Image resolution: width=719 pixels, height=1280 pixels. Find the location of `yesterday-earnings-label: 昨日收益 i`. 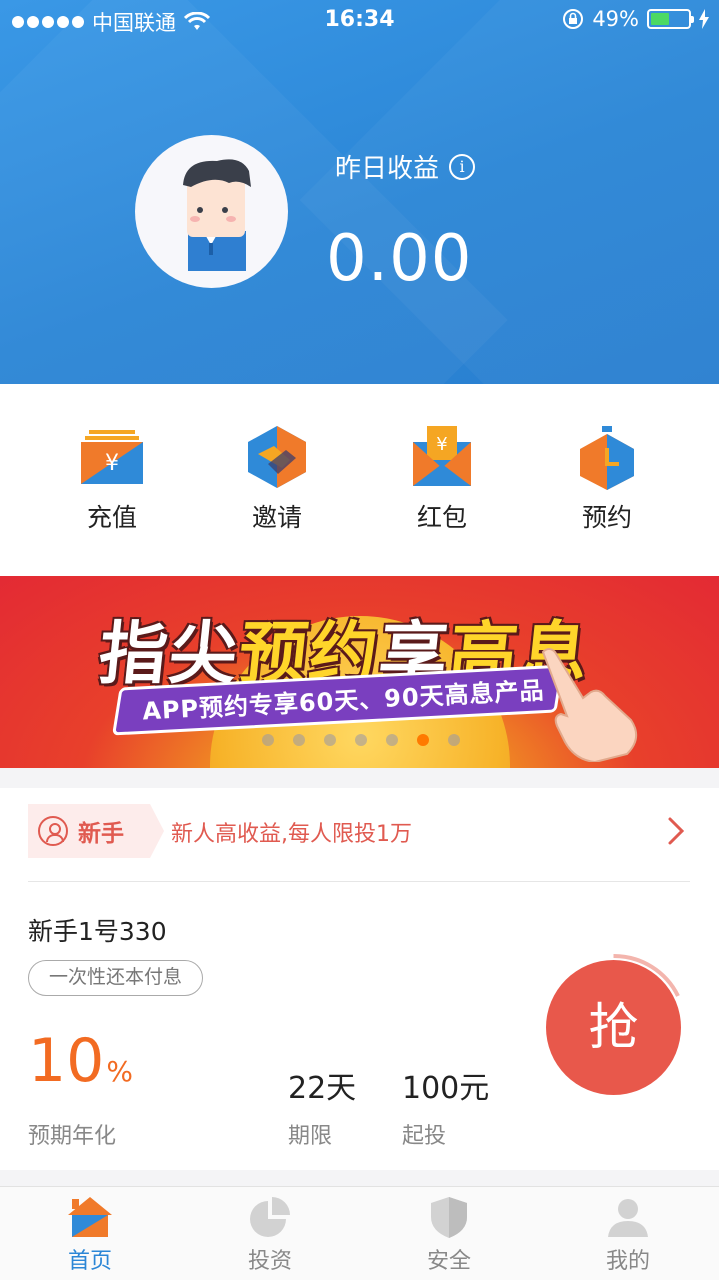

yesterday-earnings-label: 昨日收益 i is located at coordinates (405, 166).